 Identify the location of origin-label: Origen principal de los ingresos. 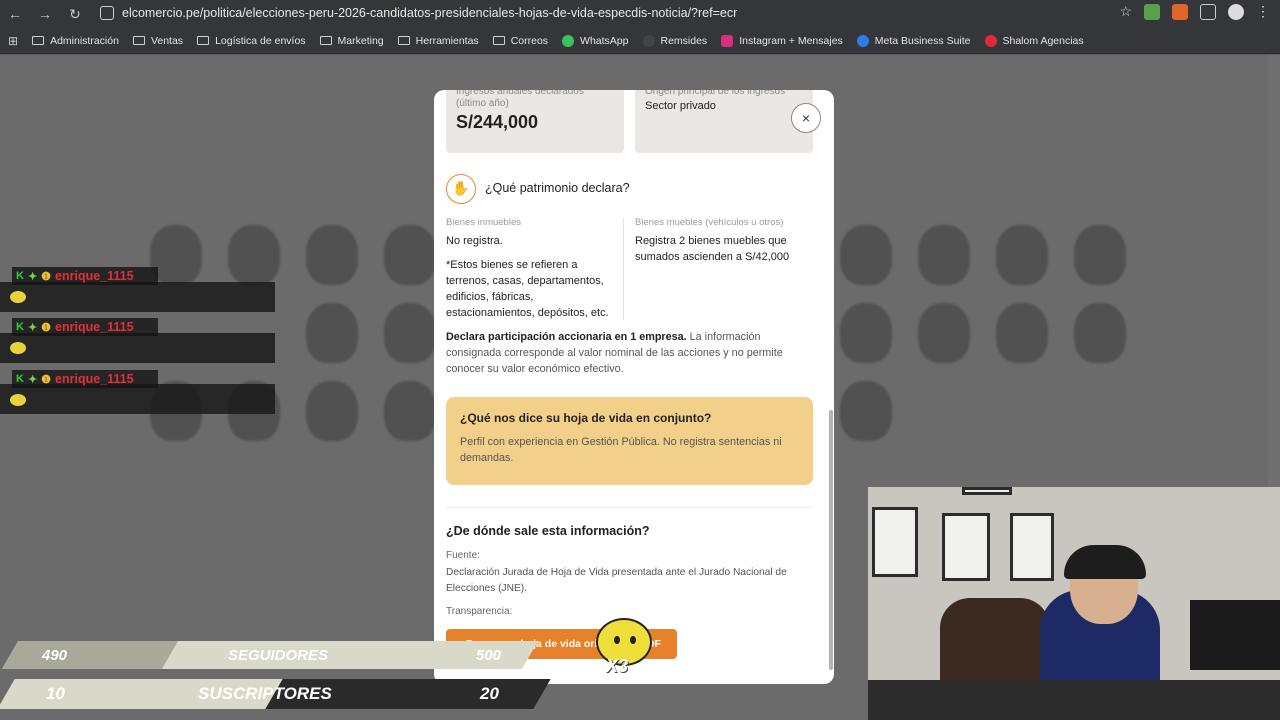
(715, 93).